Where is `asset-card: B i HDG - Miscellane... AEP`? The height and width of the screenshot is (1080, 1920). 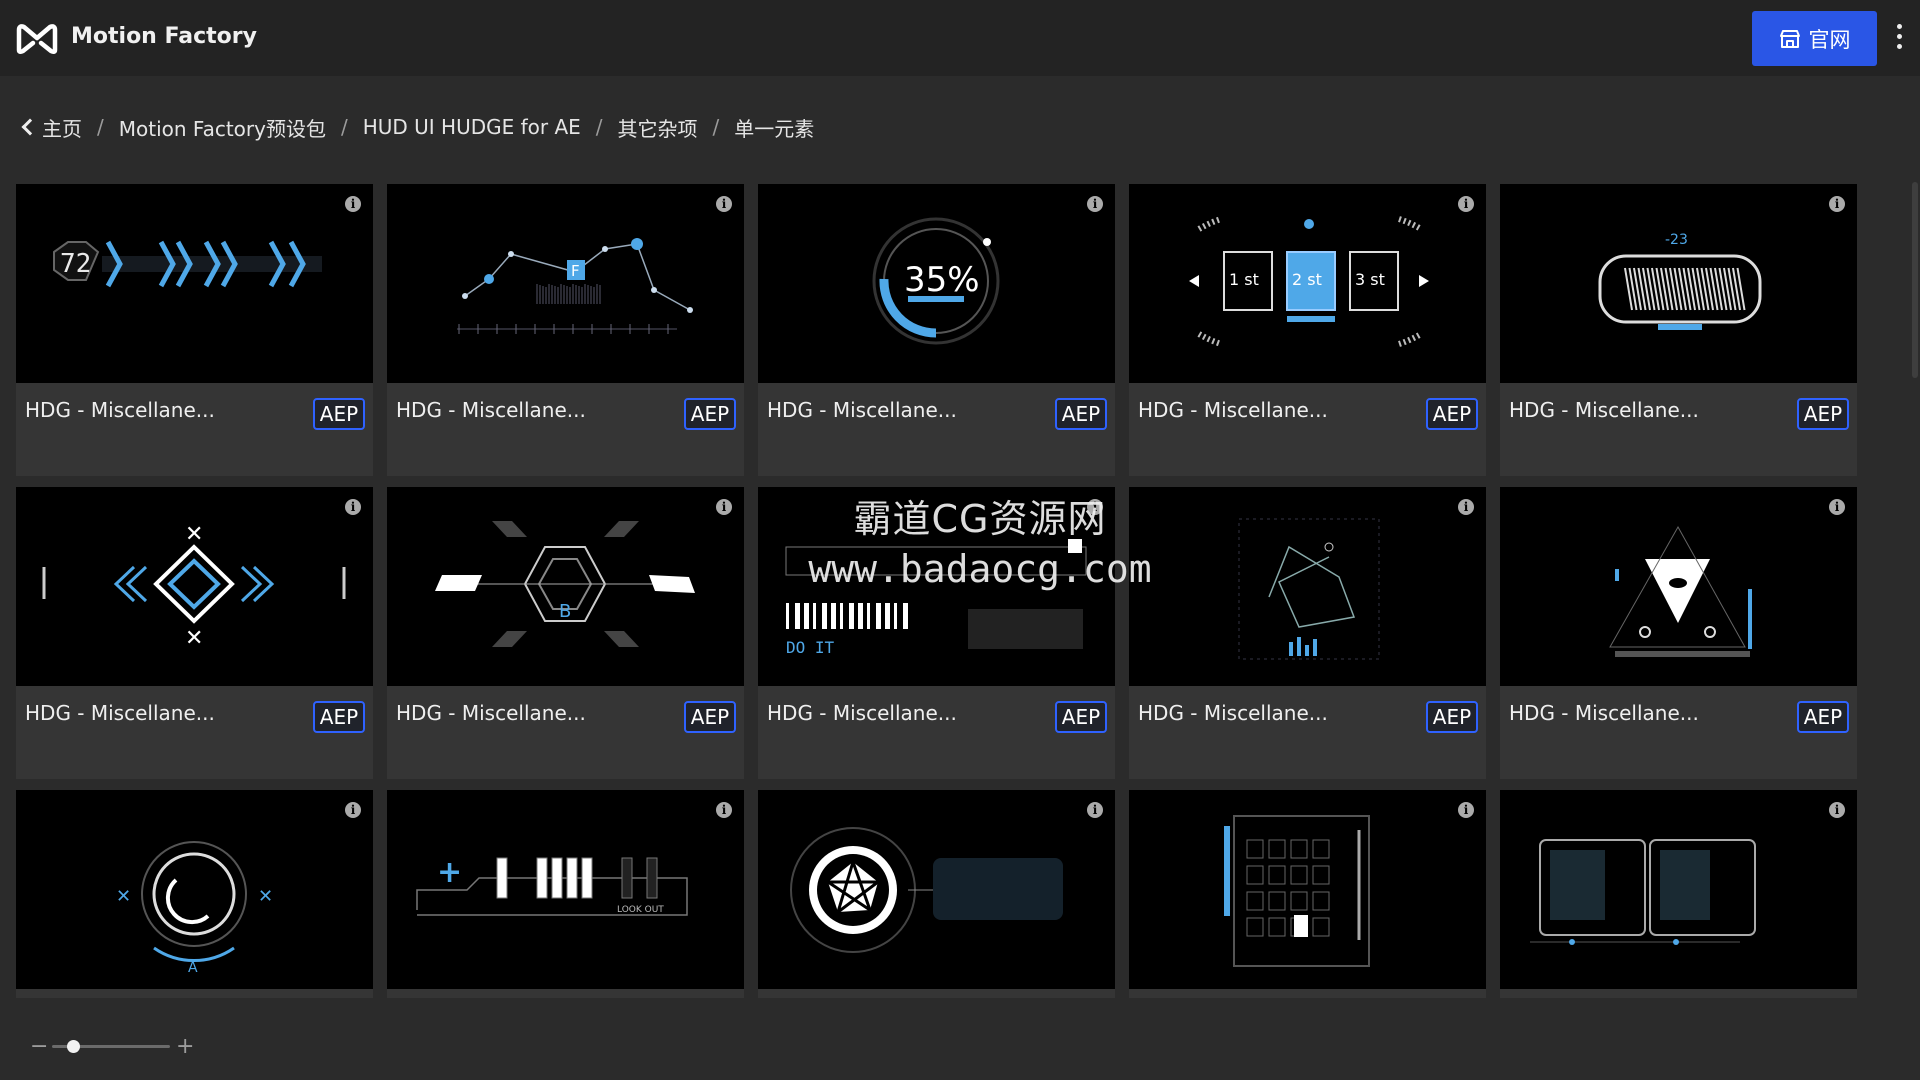
asset-card: B i HDG - Miscellane... AEP is located at coordinates (565, 633).